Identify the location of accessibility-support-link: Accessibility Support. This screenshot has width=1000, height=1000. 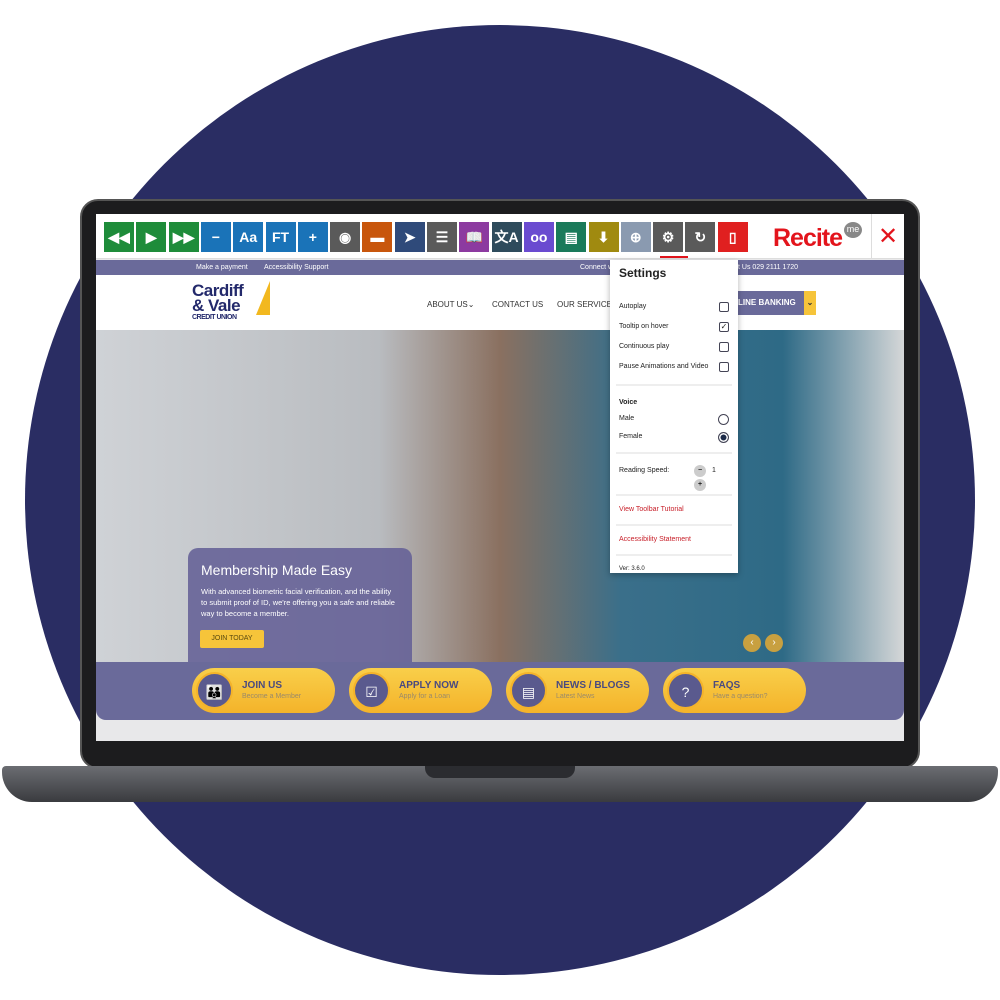
(296, 267).